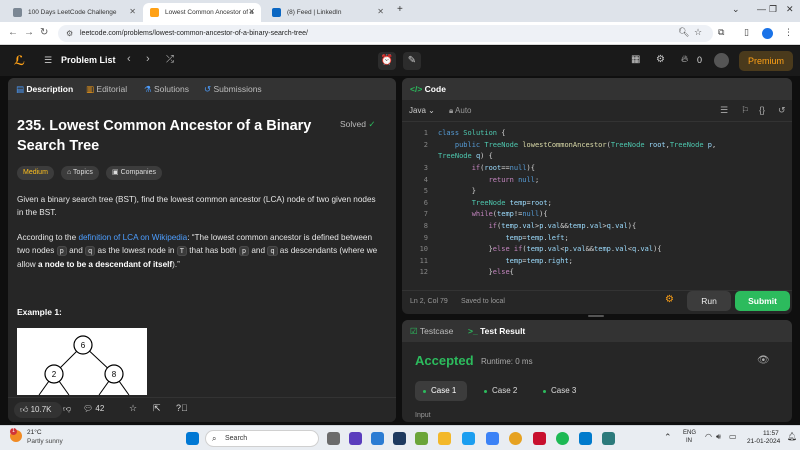 The height and width of the screenshot is (450, 800). What do you see at coordinates (762, 301) in the screenshot?
I see `submit-button: Submit` at bounding box center [762, 301].